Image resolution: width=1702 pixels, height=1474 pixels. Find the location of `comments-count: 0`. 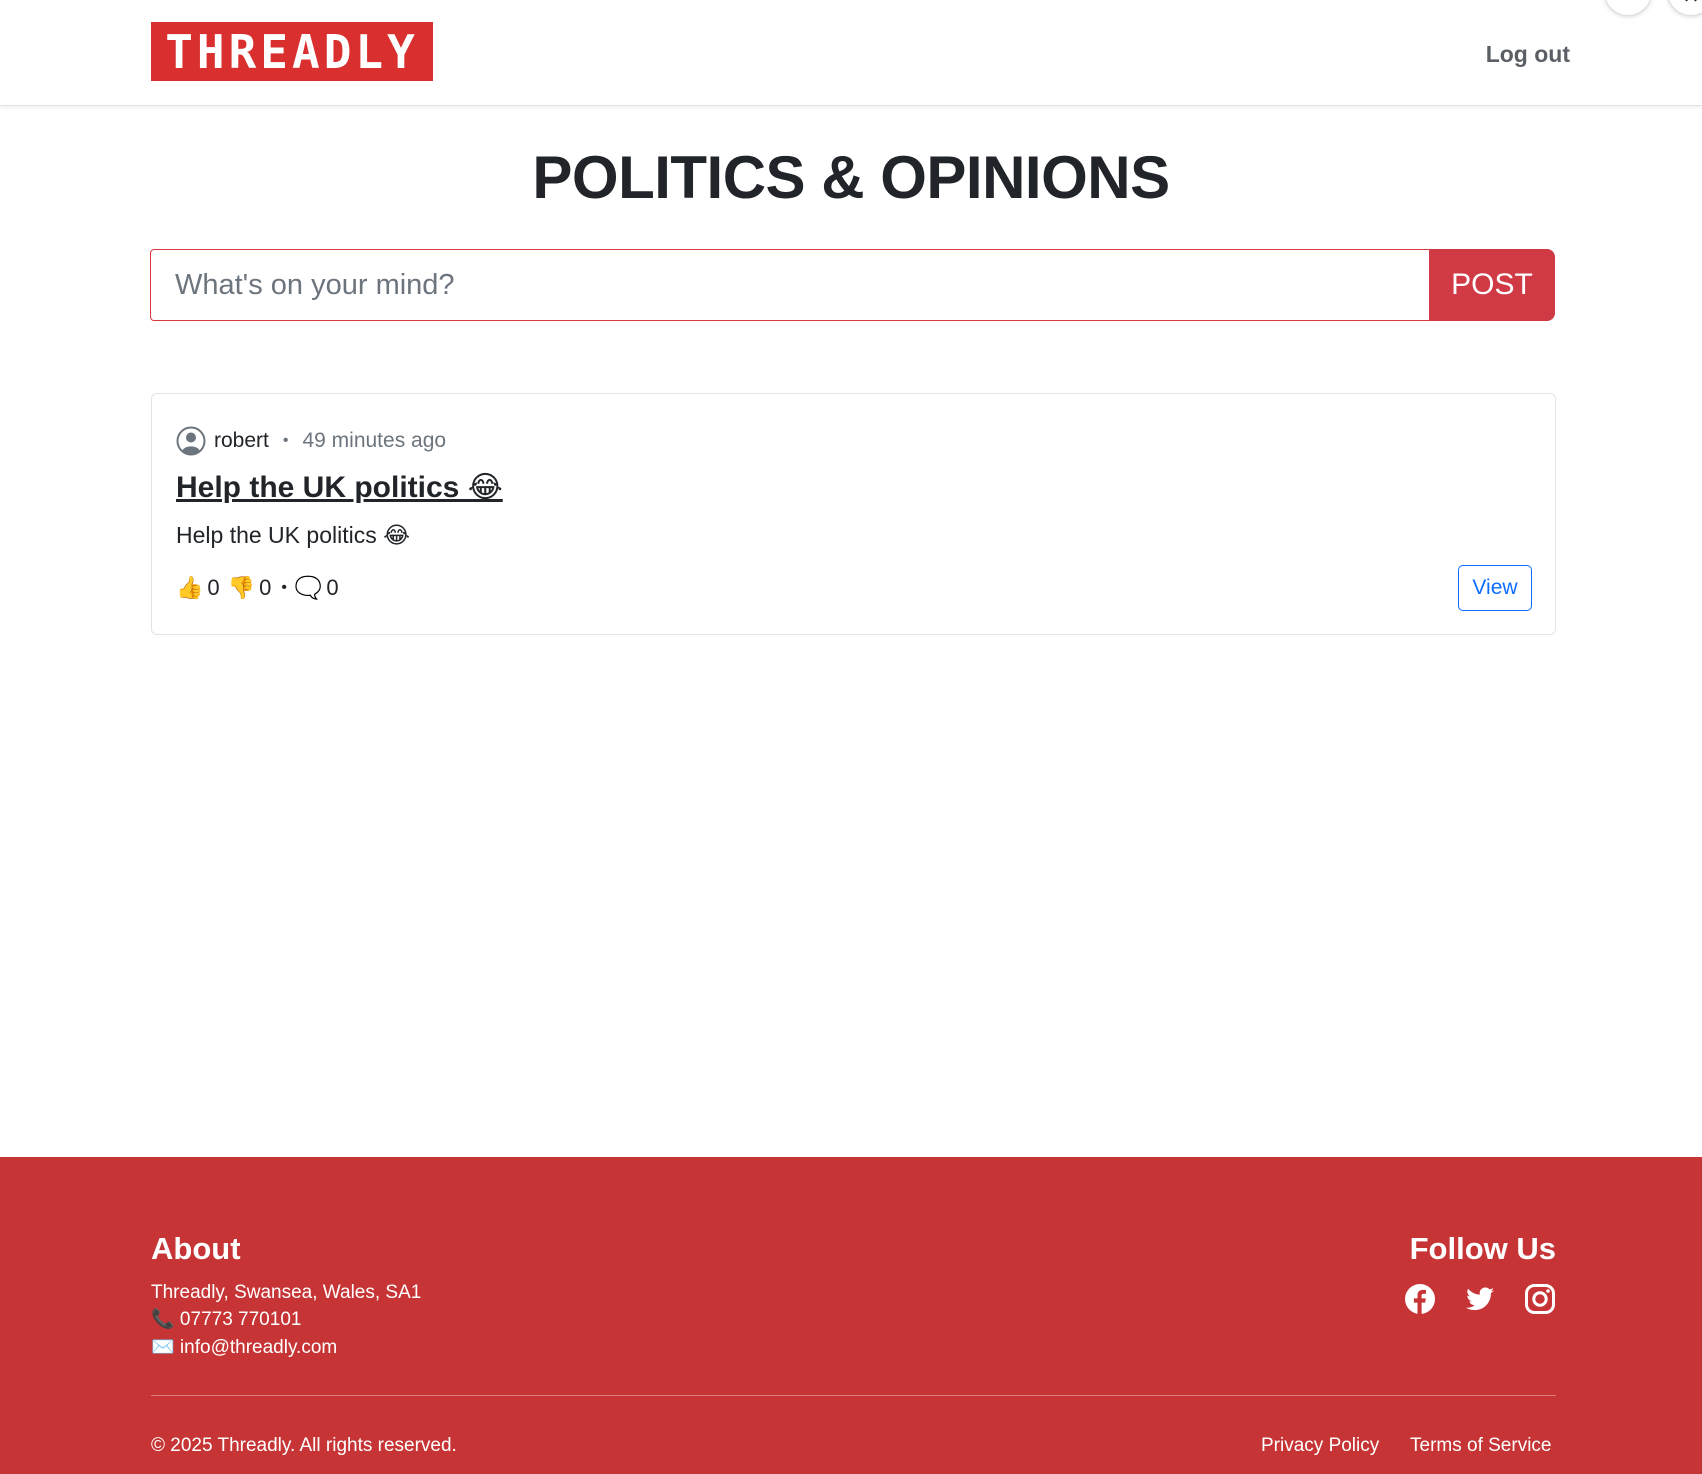

comments-count: 0 is located at coordinates (332, 587).